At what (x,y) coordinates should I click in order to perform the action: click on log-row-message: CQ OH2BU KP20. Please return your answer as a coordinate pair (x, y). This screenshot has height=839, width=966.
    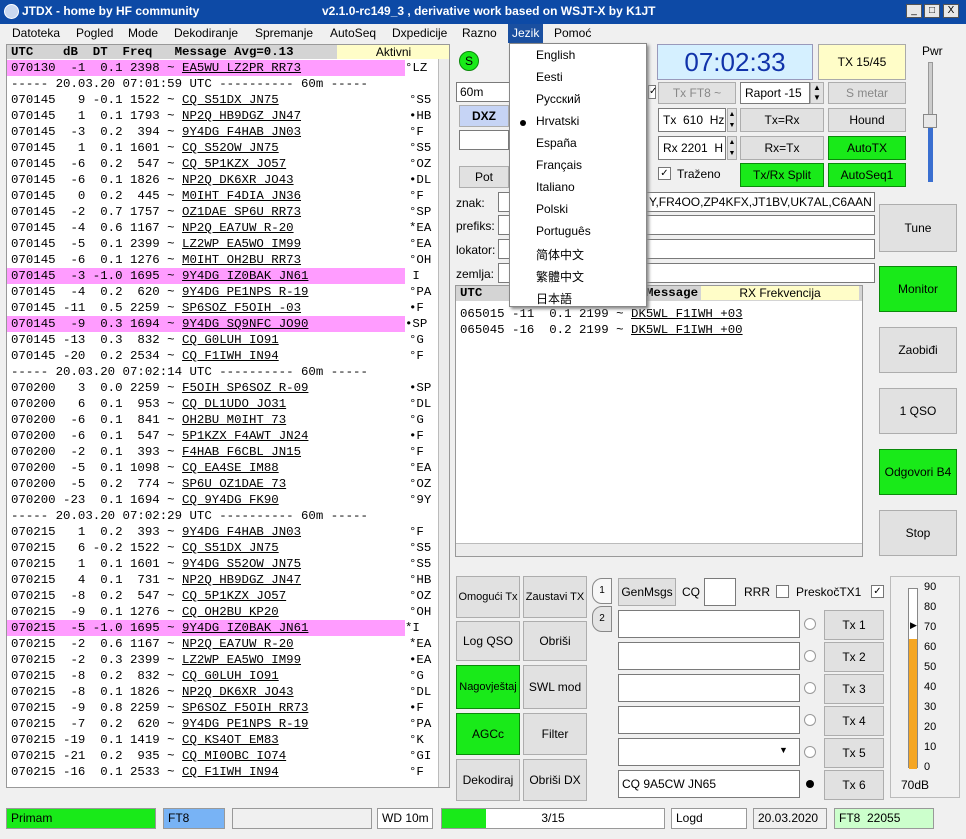
    Looking at the image, I should click on (230, 612).